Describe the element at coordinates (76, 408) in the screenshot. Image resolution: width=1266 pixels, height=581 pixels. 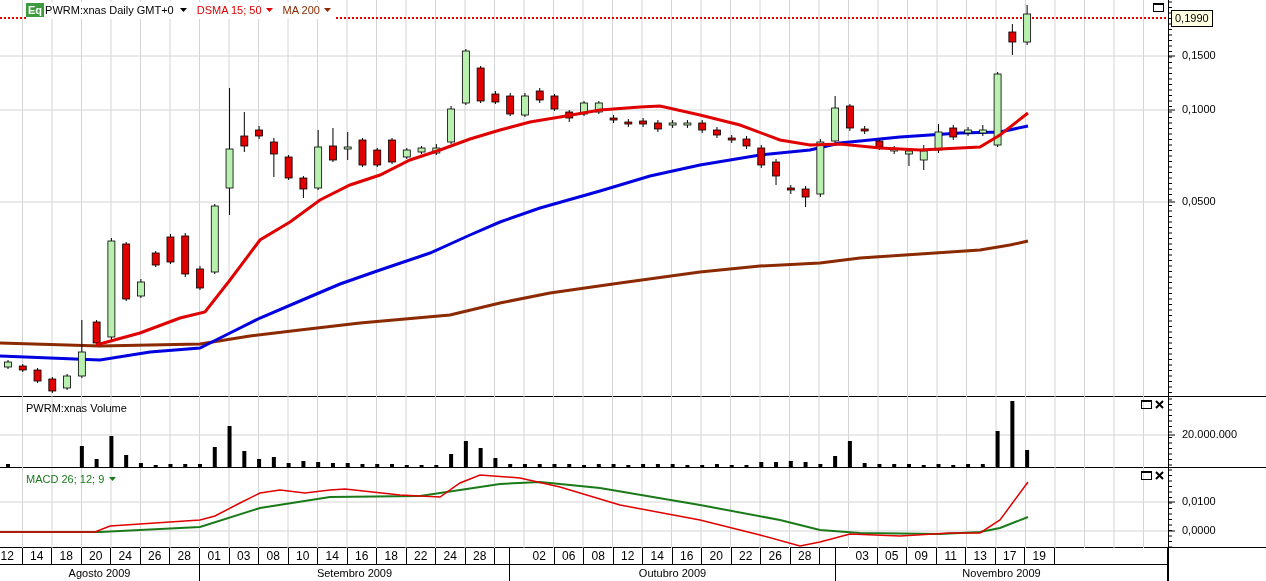
I see `panel-title: PWRM:xnas Volume` at that location.